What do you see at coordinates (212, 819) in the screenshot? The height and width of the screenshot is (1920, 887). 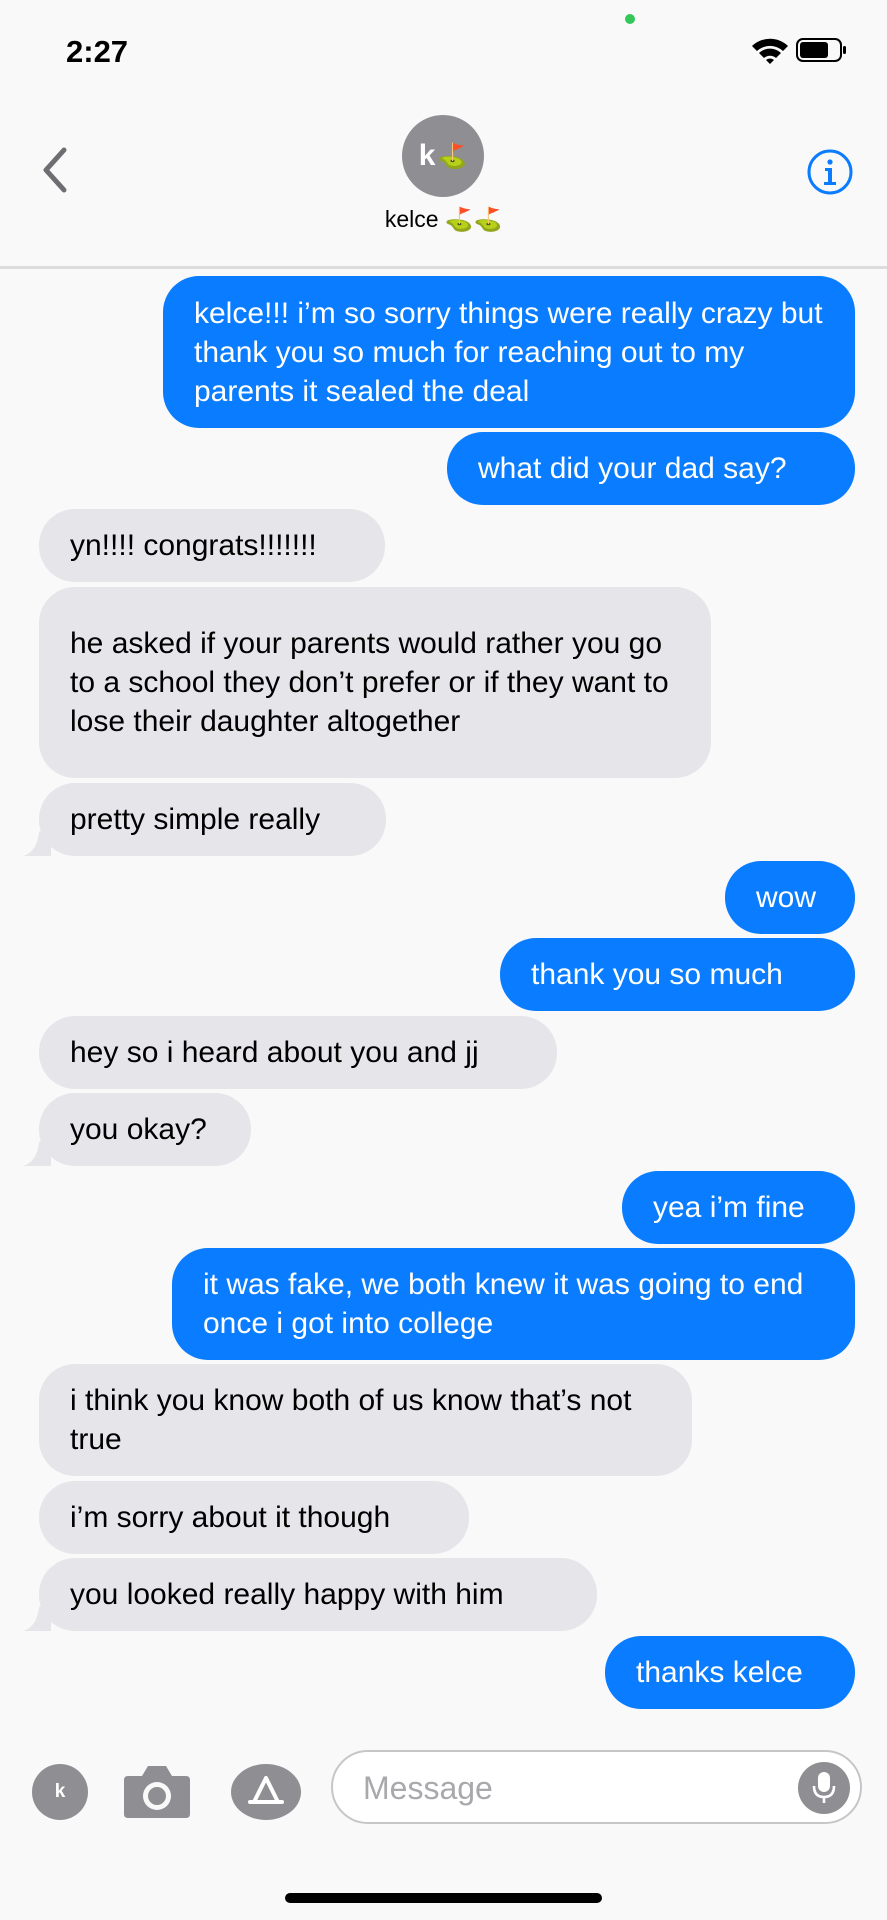 I see `incoming-message-bubble: pretty simple really` at bounding box center [212, 819].